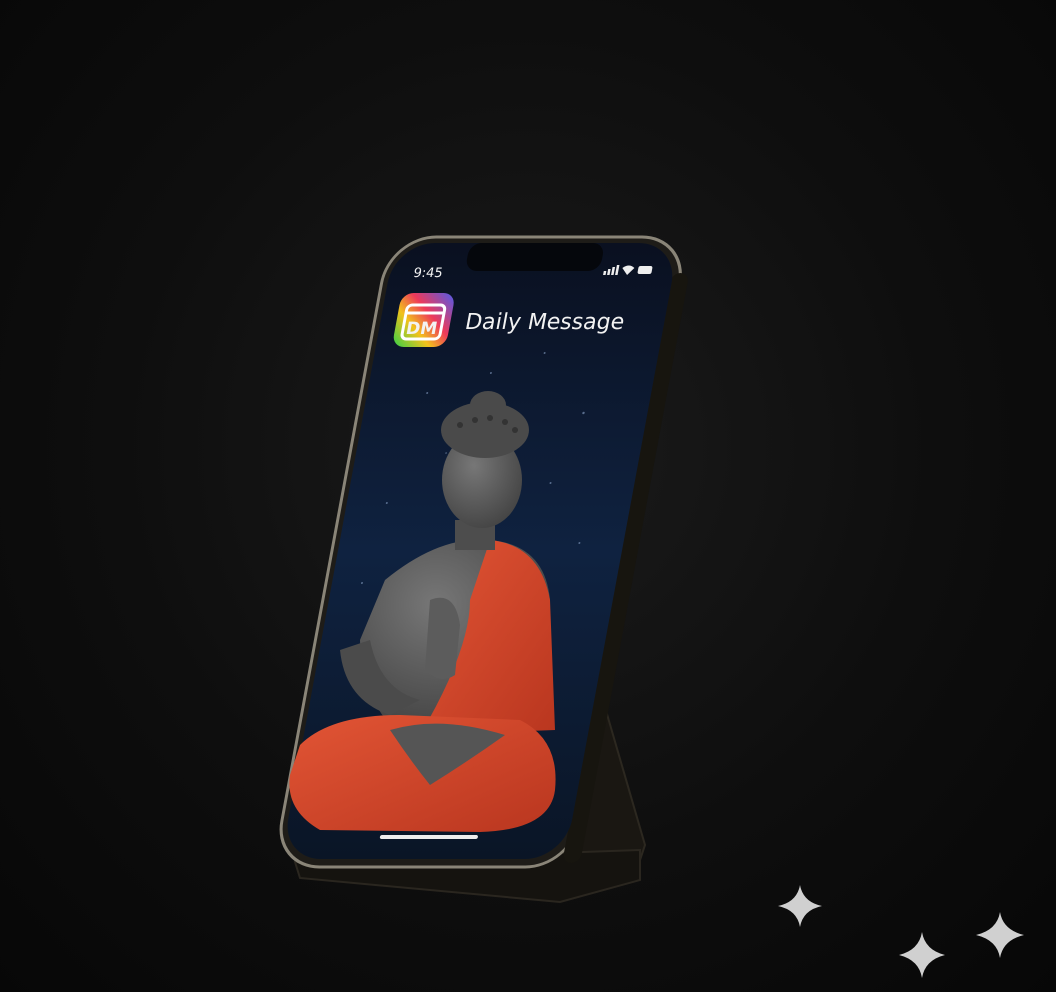 This screenshot has width=1056, height=992. What do you see at coordinates (429, 837) in the screenshot?
I see `home-indicator` at bounding box center [429, 837].